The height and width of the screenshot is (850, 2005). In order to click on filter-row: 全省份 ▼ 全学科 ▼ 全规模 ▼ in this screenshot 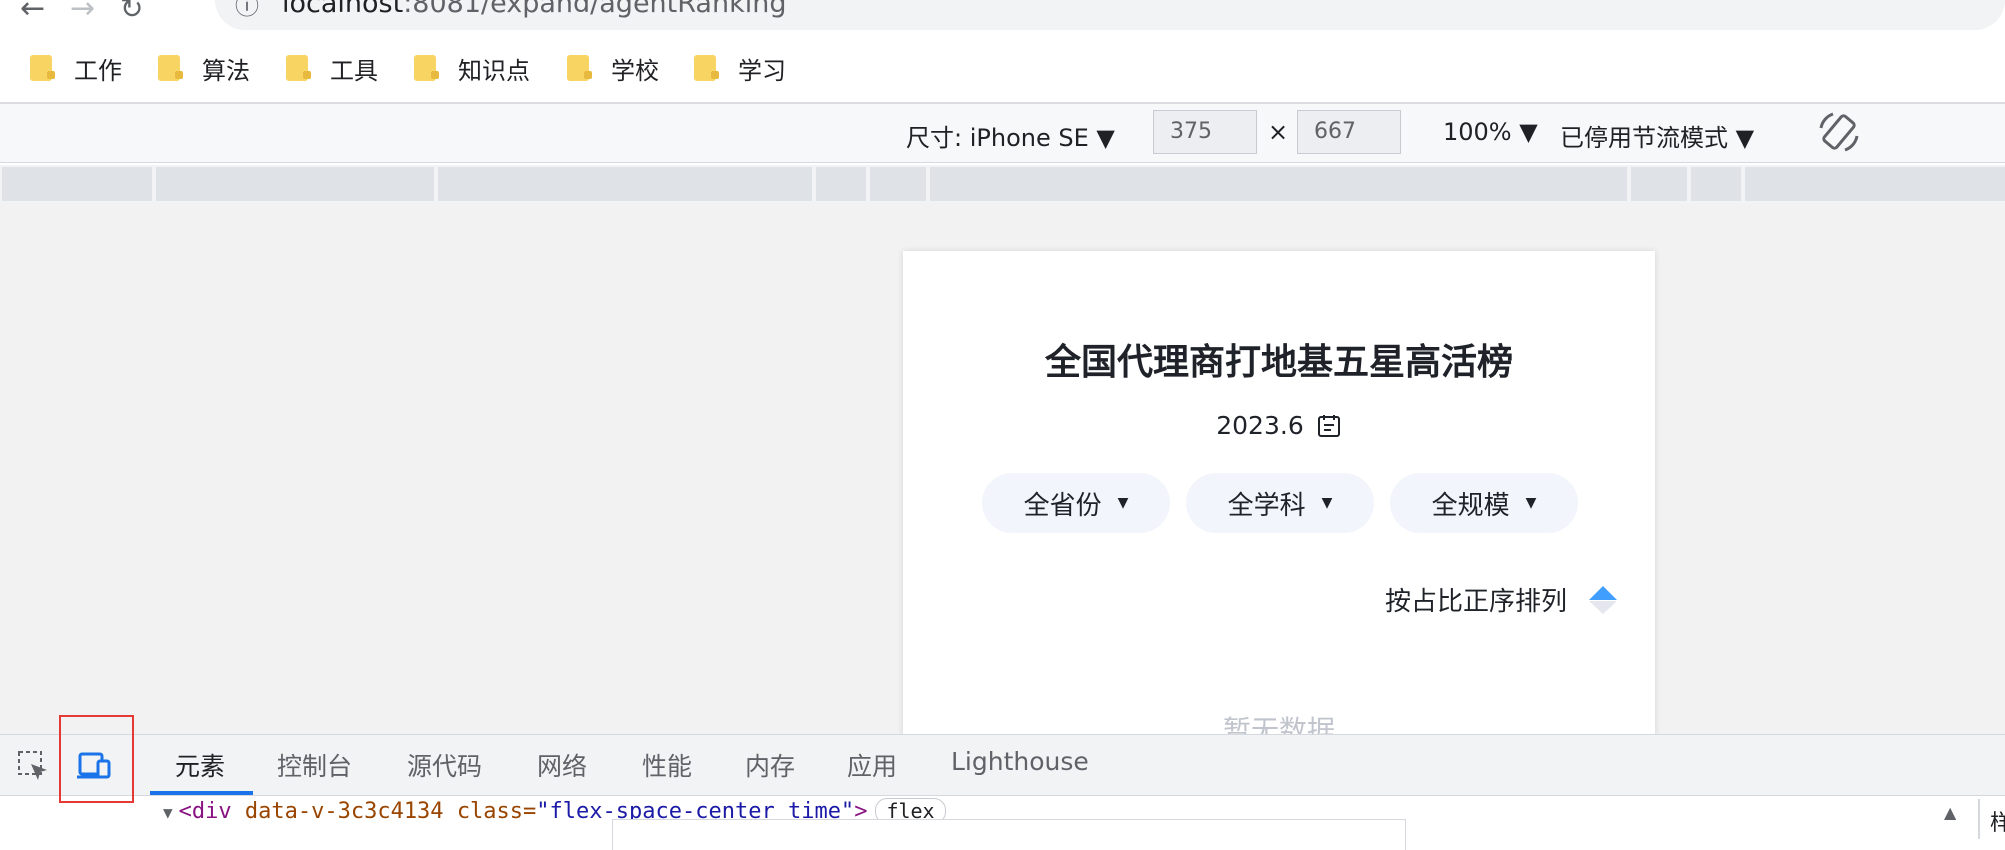, I will do `click(1280, 503)`.